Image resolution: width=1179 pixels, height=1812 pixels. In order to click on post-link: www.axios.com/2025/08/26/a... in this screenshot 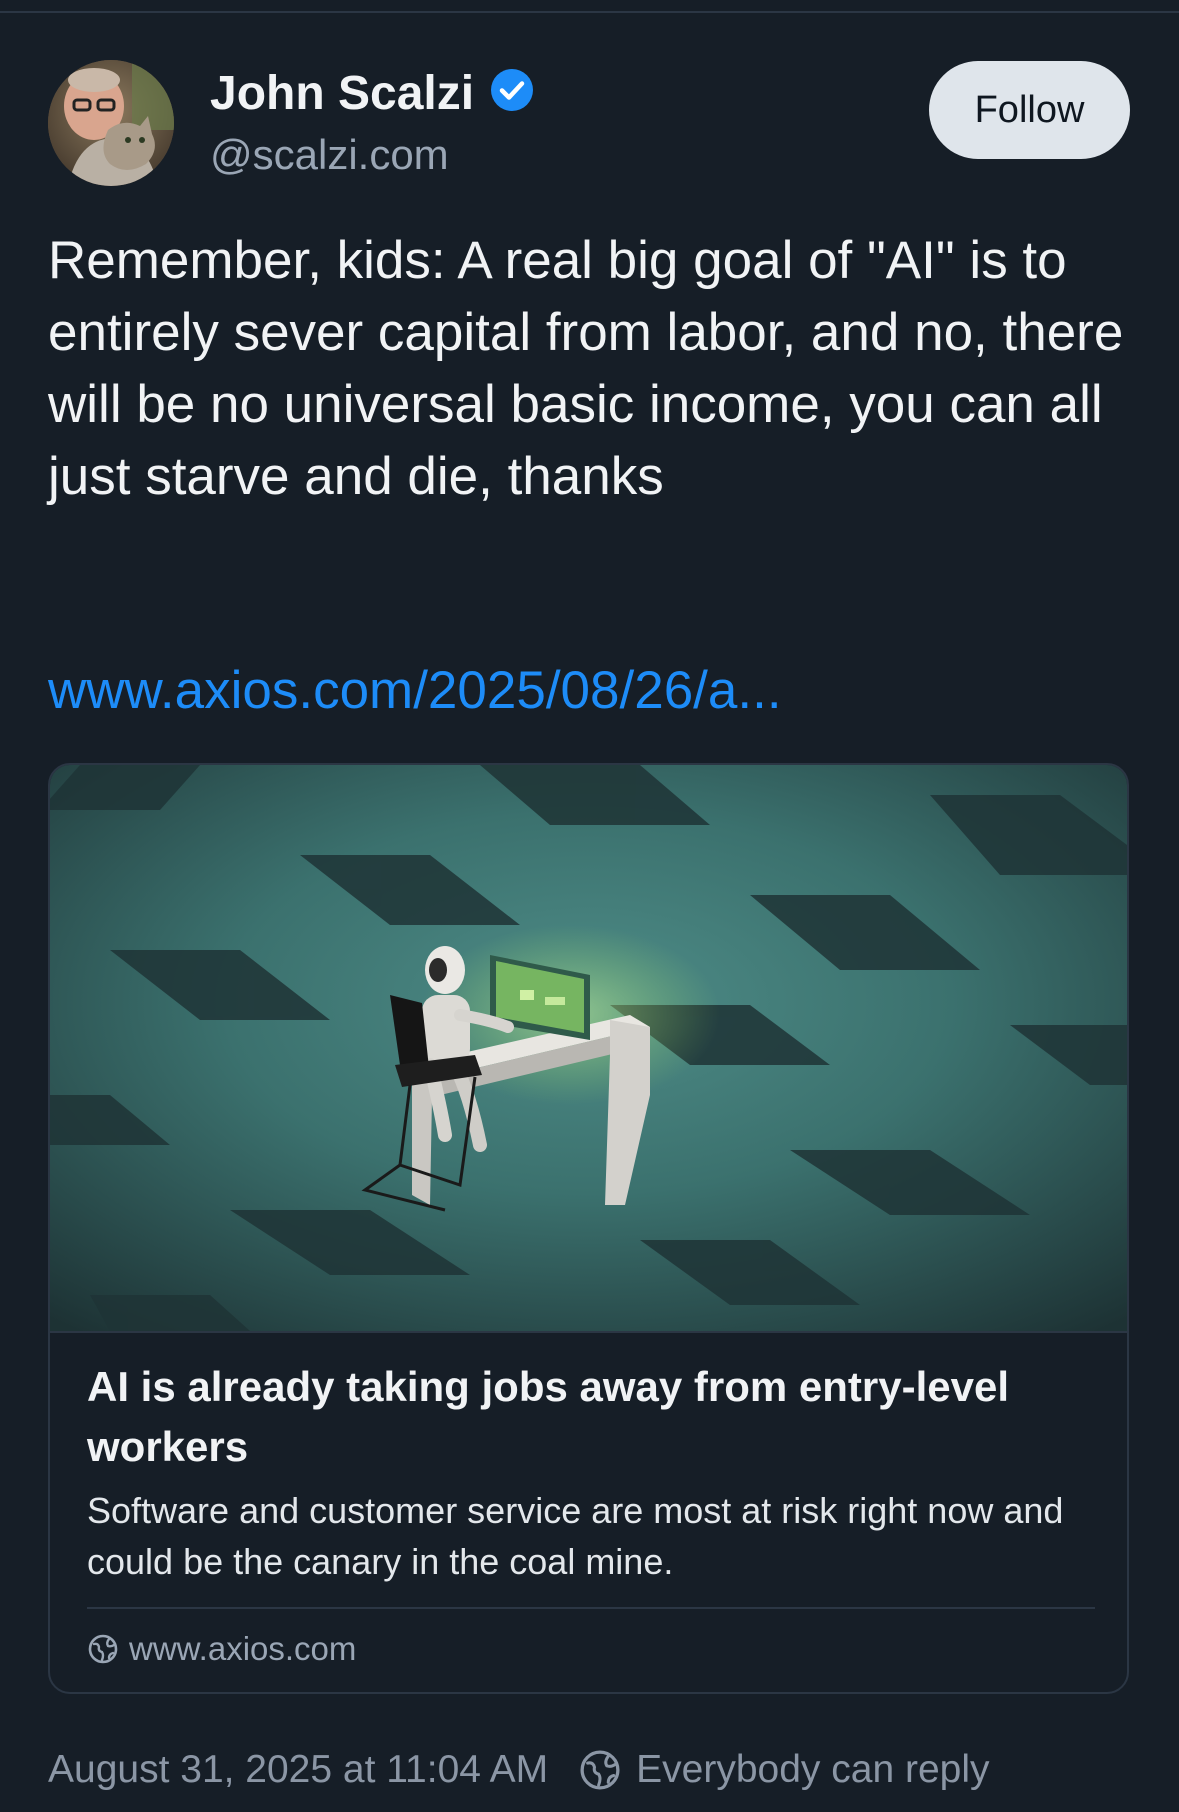, I will do `click(415, 691)`.